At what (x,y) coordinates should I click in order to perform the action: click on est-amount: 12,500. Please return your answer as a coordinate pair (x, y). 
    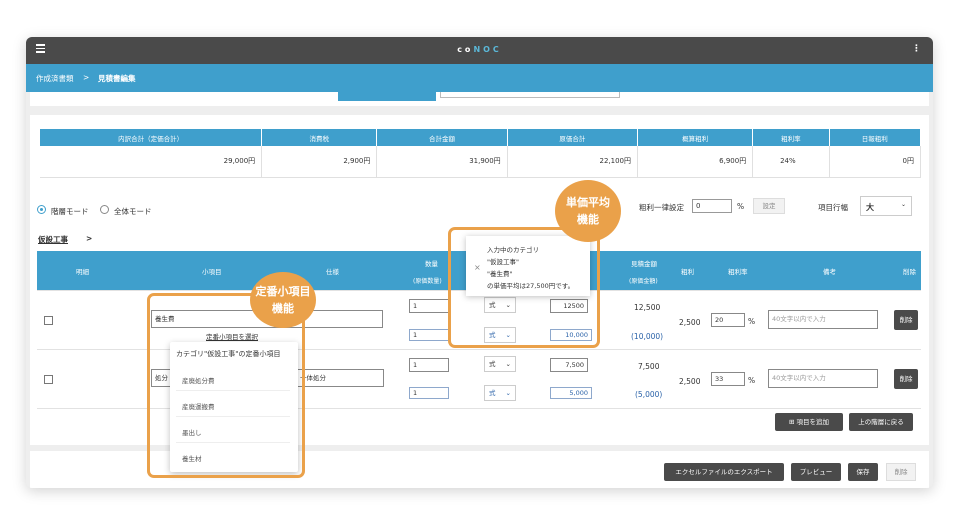
    Looking at the image, I should click on (647, 307).